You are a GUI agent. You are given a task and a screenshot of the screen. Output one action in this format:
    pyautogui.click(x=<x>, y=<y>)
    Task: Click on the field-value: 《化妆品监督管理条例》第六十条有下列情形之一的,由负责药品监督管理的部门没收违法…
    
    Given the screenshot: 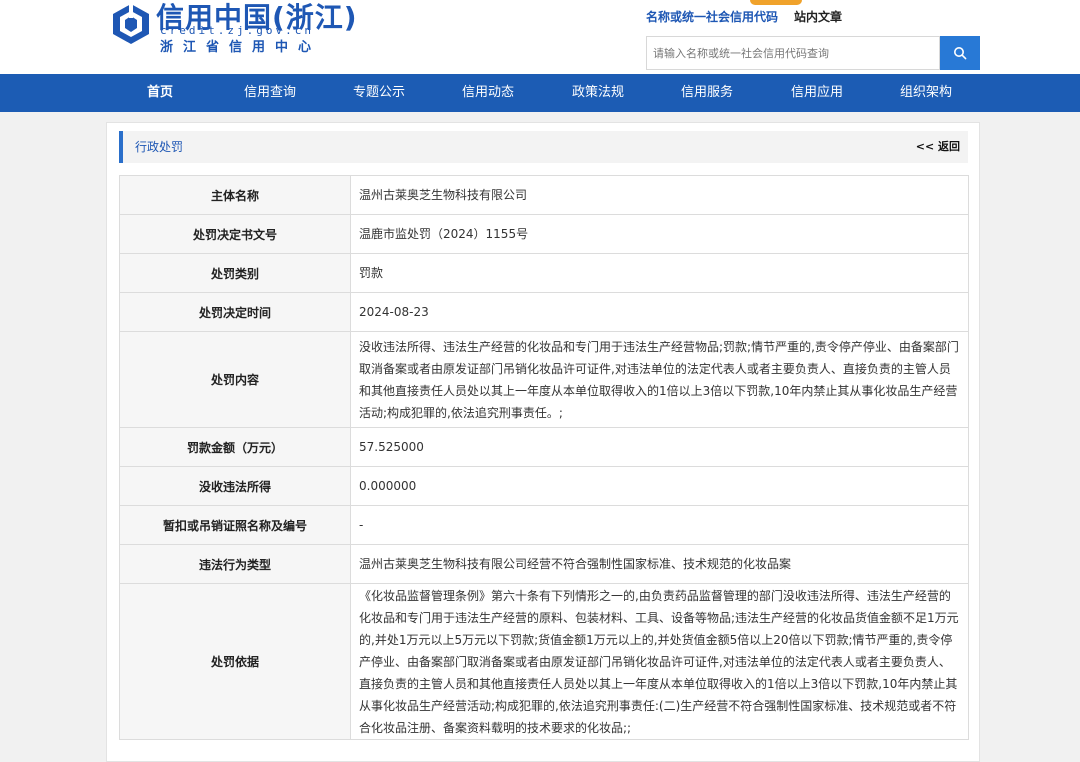 What is the action you would take?
    pyautogui.click(x=659, y=661)
    